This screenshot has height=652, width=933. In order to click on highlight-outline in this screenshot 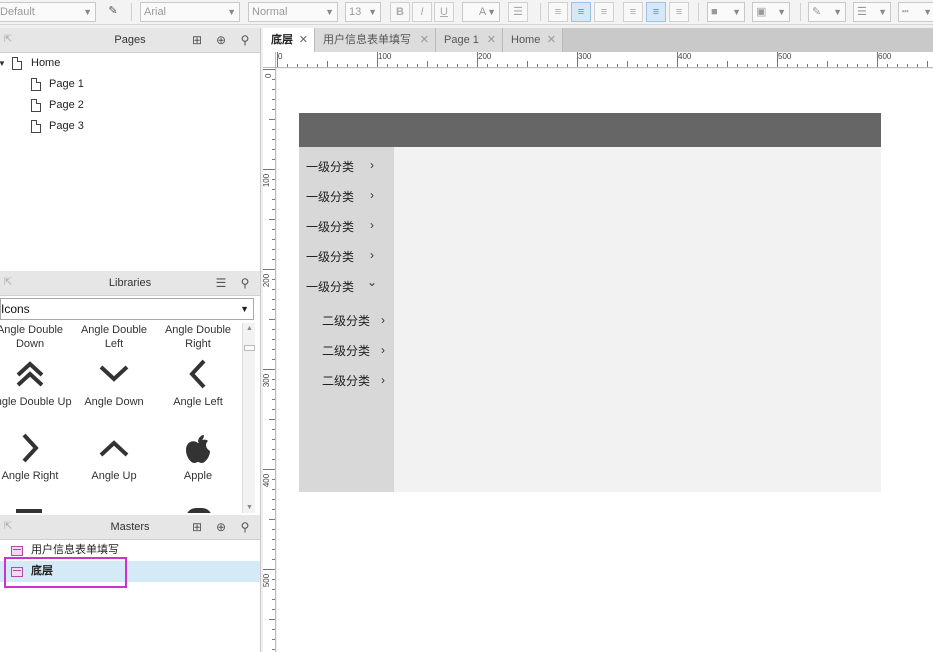, I will do `click(65, 572)`.